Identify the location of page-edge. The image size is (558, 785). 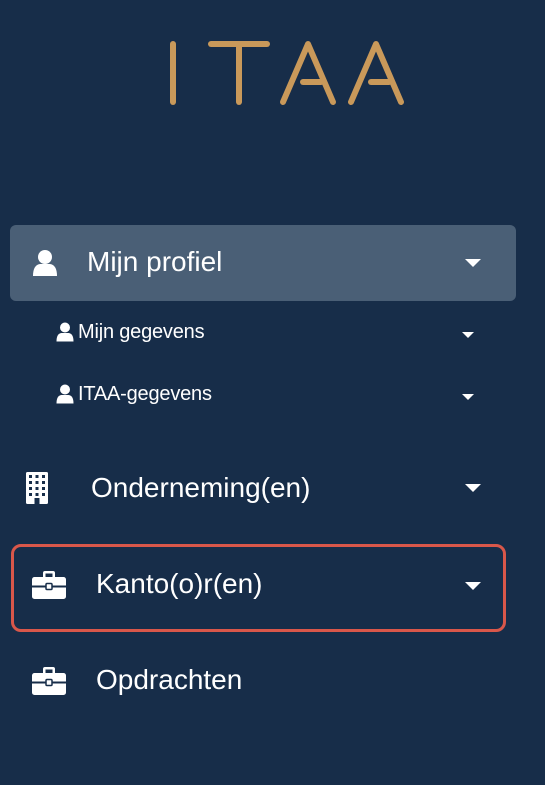
(551, 392).